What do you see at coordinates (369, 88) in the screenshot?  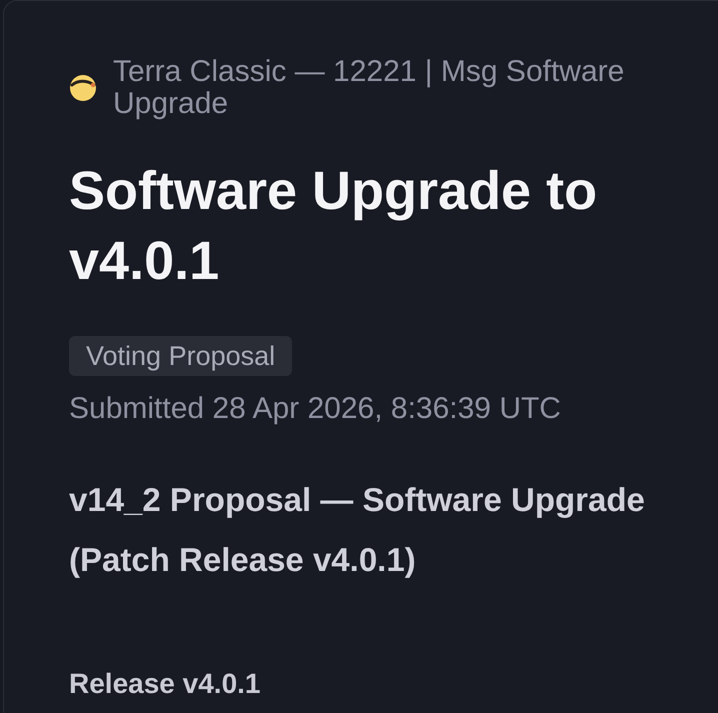 I see `chain-label: Terra Classic — 12221 | Msg Software Upgrade` at bounding box center [369, 88].